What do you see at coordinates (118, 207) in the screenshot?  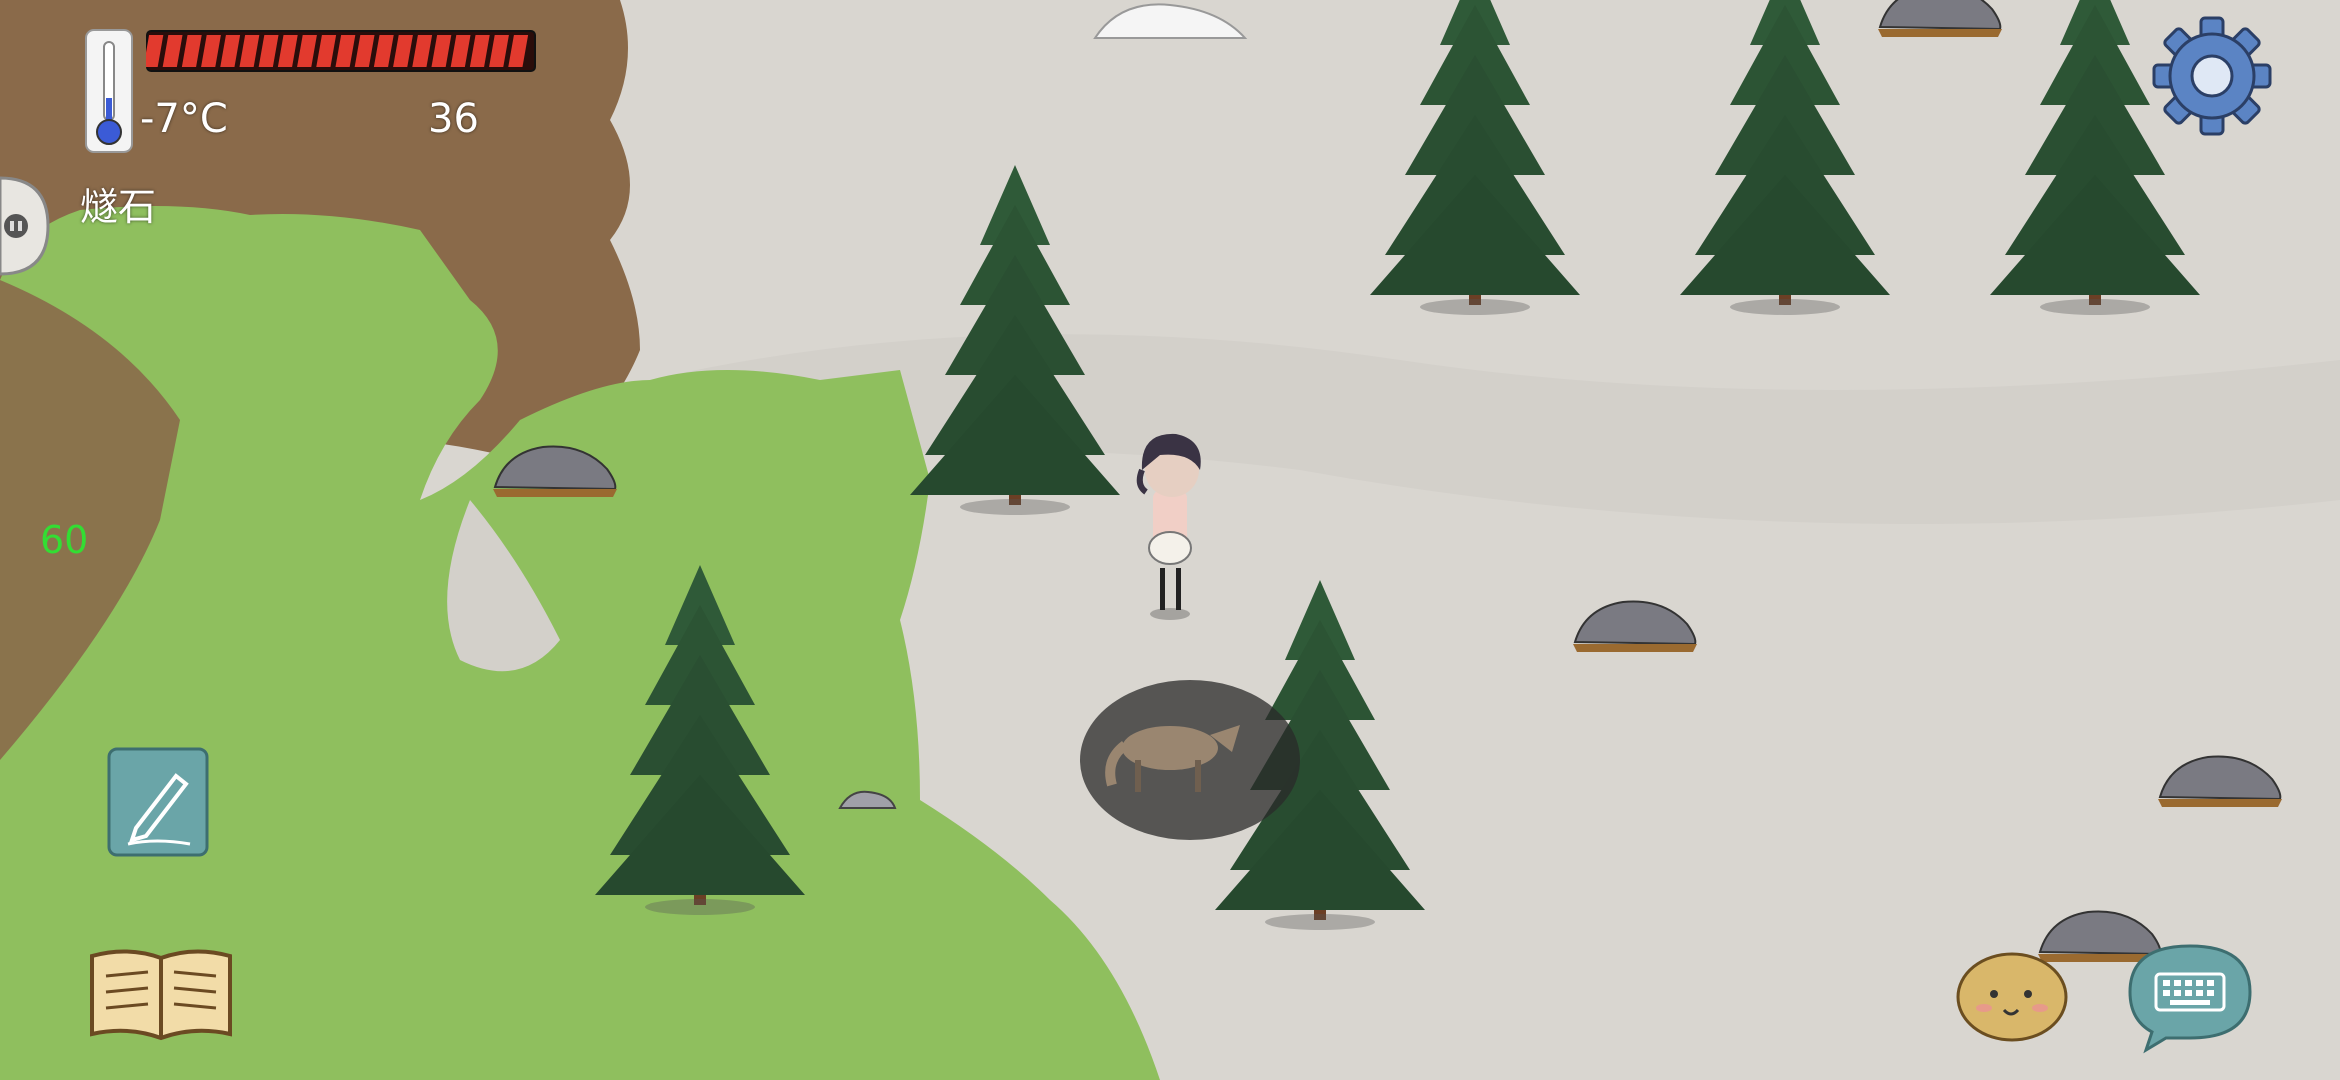 I see `held-item-label: 燧石` at bounding box center [118, 207].